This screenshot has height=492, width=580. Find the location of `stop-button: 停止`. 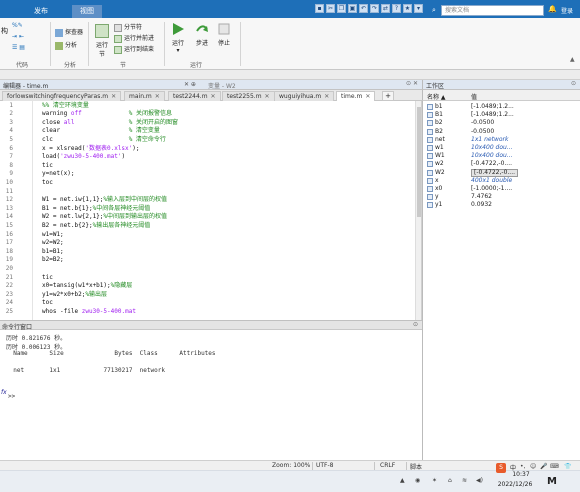

stop-button: 停止 is located at coordinates (224, 34).